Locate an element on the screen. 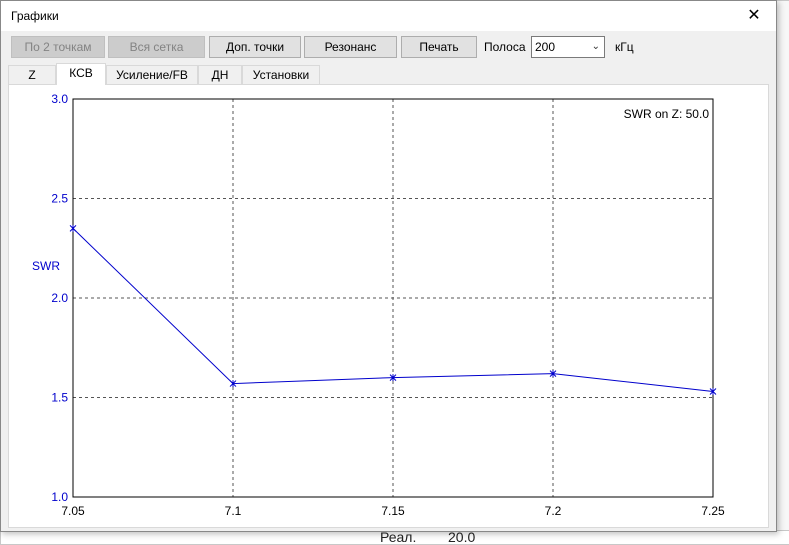 The height and width of the screenshot is (545, 789). tab-z: Z is located at coordinates (32, 75).